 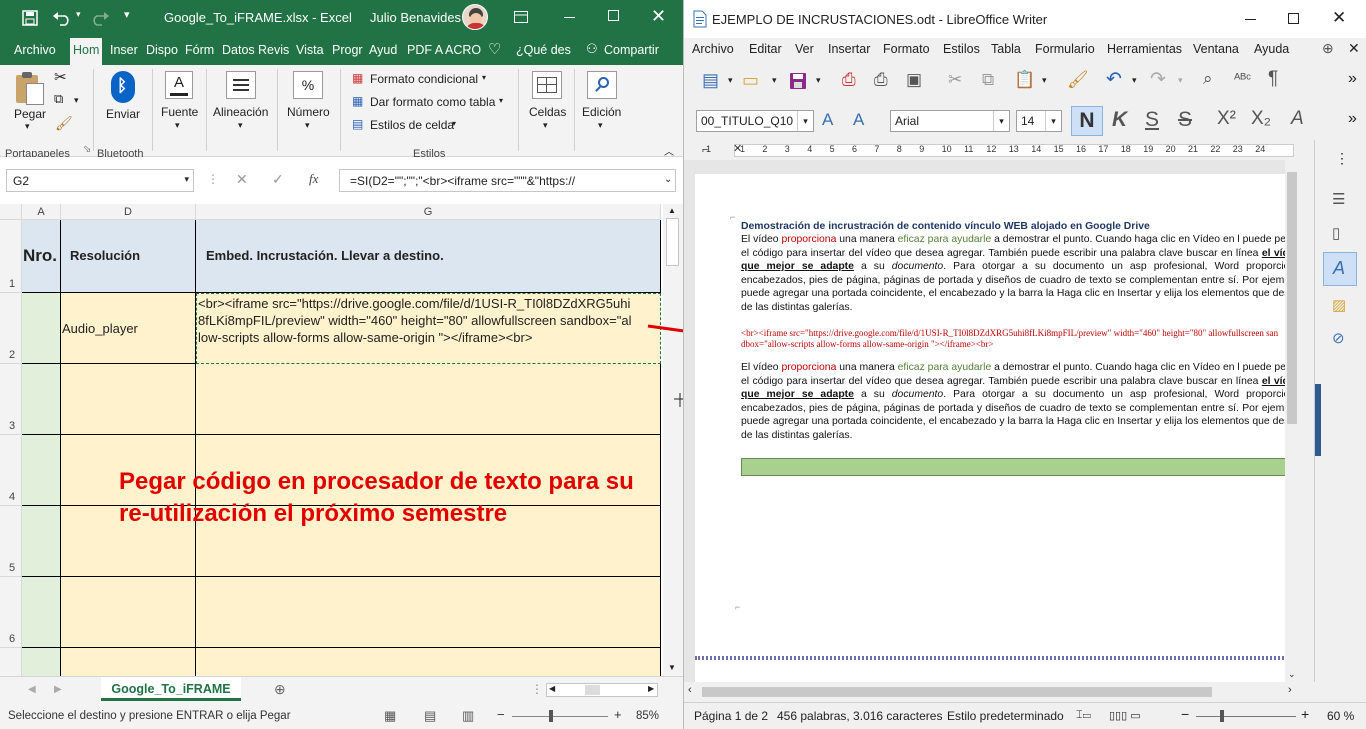 I want to click on bluetooth-icon: ᛒ, so click(x=123, y=87).